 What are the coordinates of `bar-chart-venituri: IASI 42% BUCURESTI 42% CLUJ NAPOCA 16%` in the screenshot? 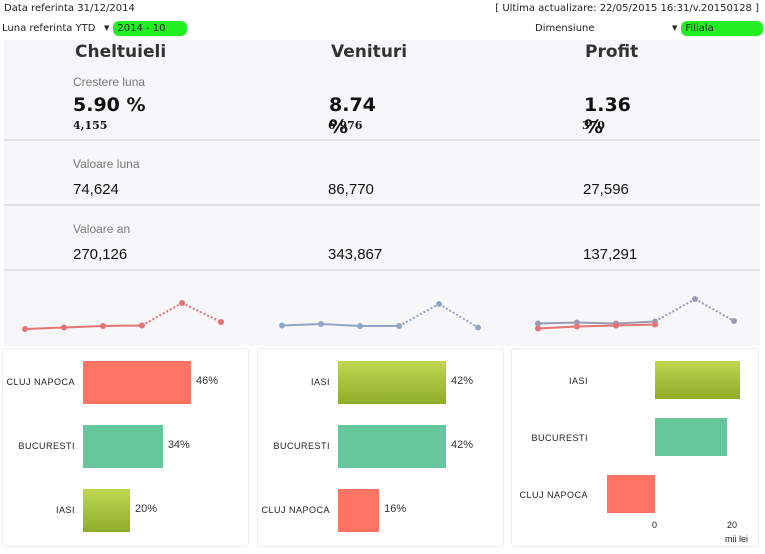 It's located at (380, 447).